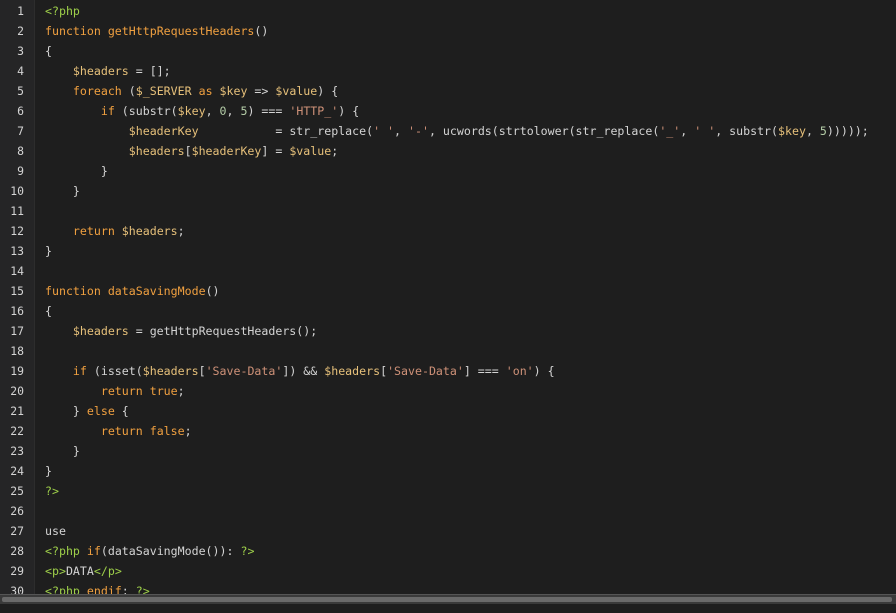  Describe the element at coordinates (448, 11) in the screenshot. I see `code-line: 1 <?php` at that location.